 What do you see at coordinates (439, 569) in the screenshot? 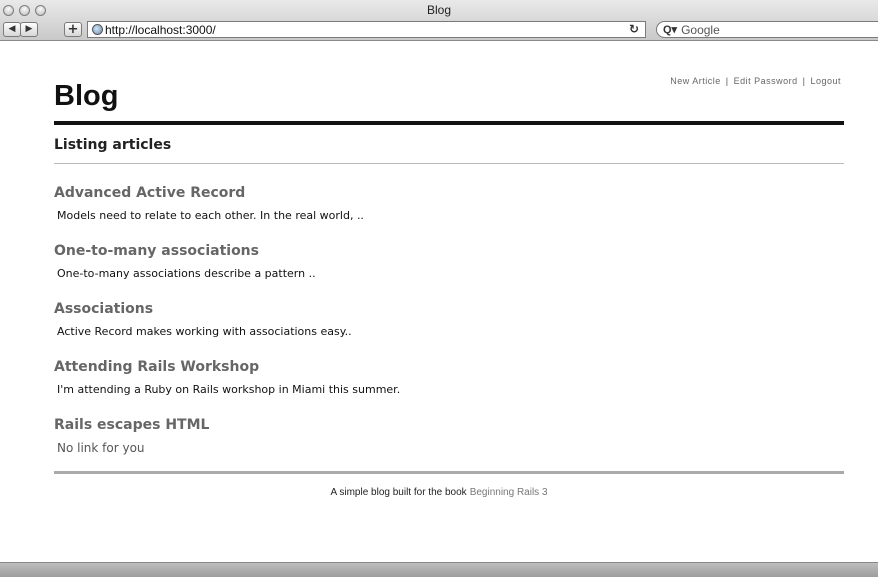
I see `status-bar` at bounding box center [439, 569].